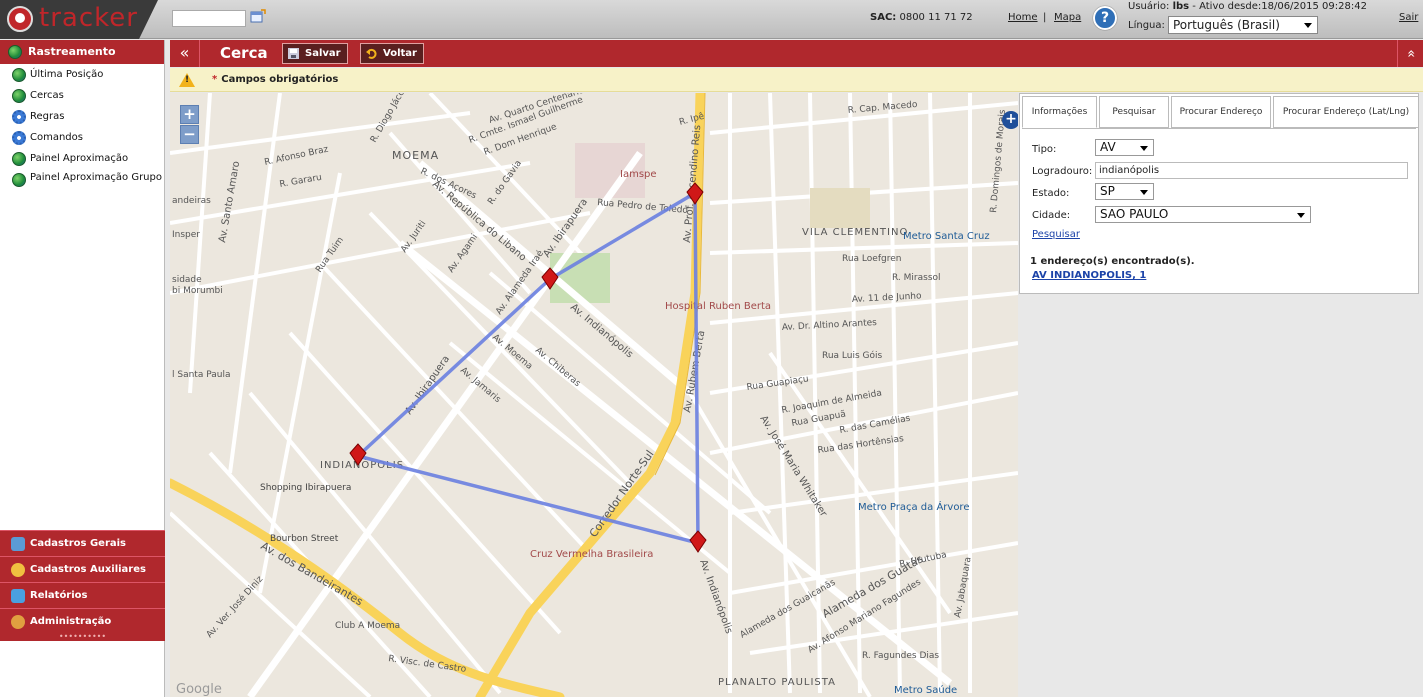 Image resolution: width=1423 pixels, height=697 pixels. I want to click on label-planalto-paulista: PLANALTO PAULISTA, so click(777, 682).